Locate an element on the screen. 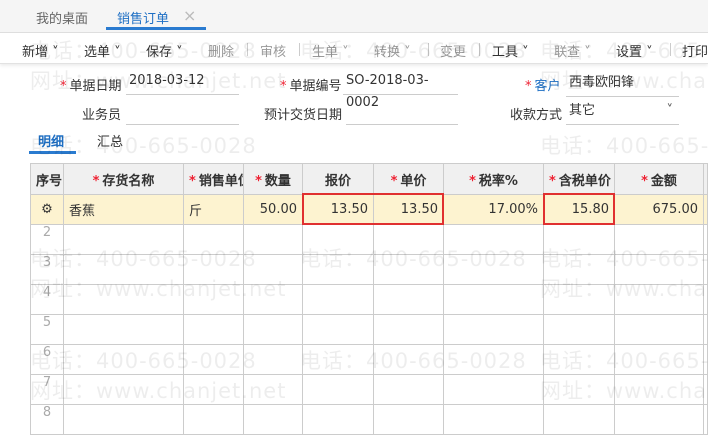 The height and width of the screenshot is (435, 708). payment-select: 其它 ˅ is located at coordinates (622, 112).